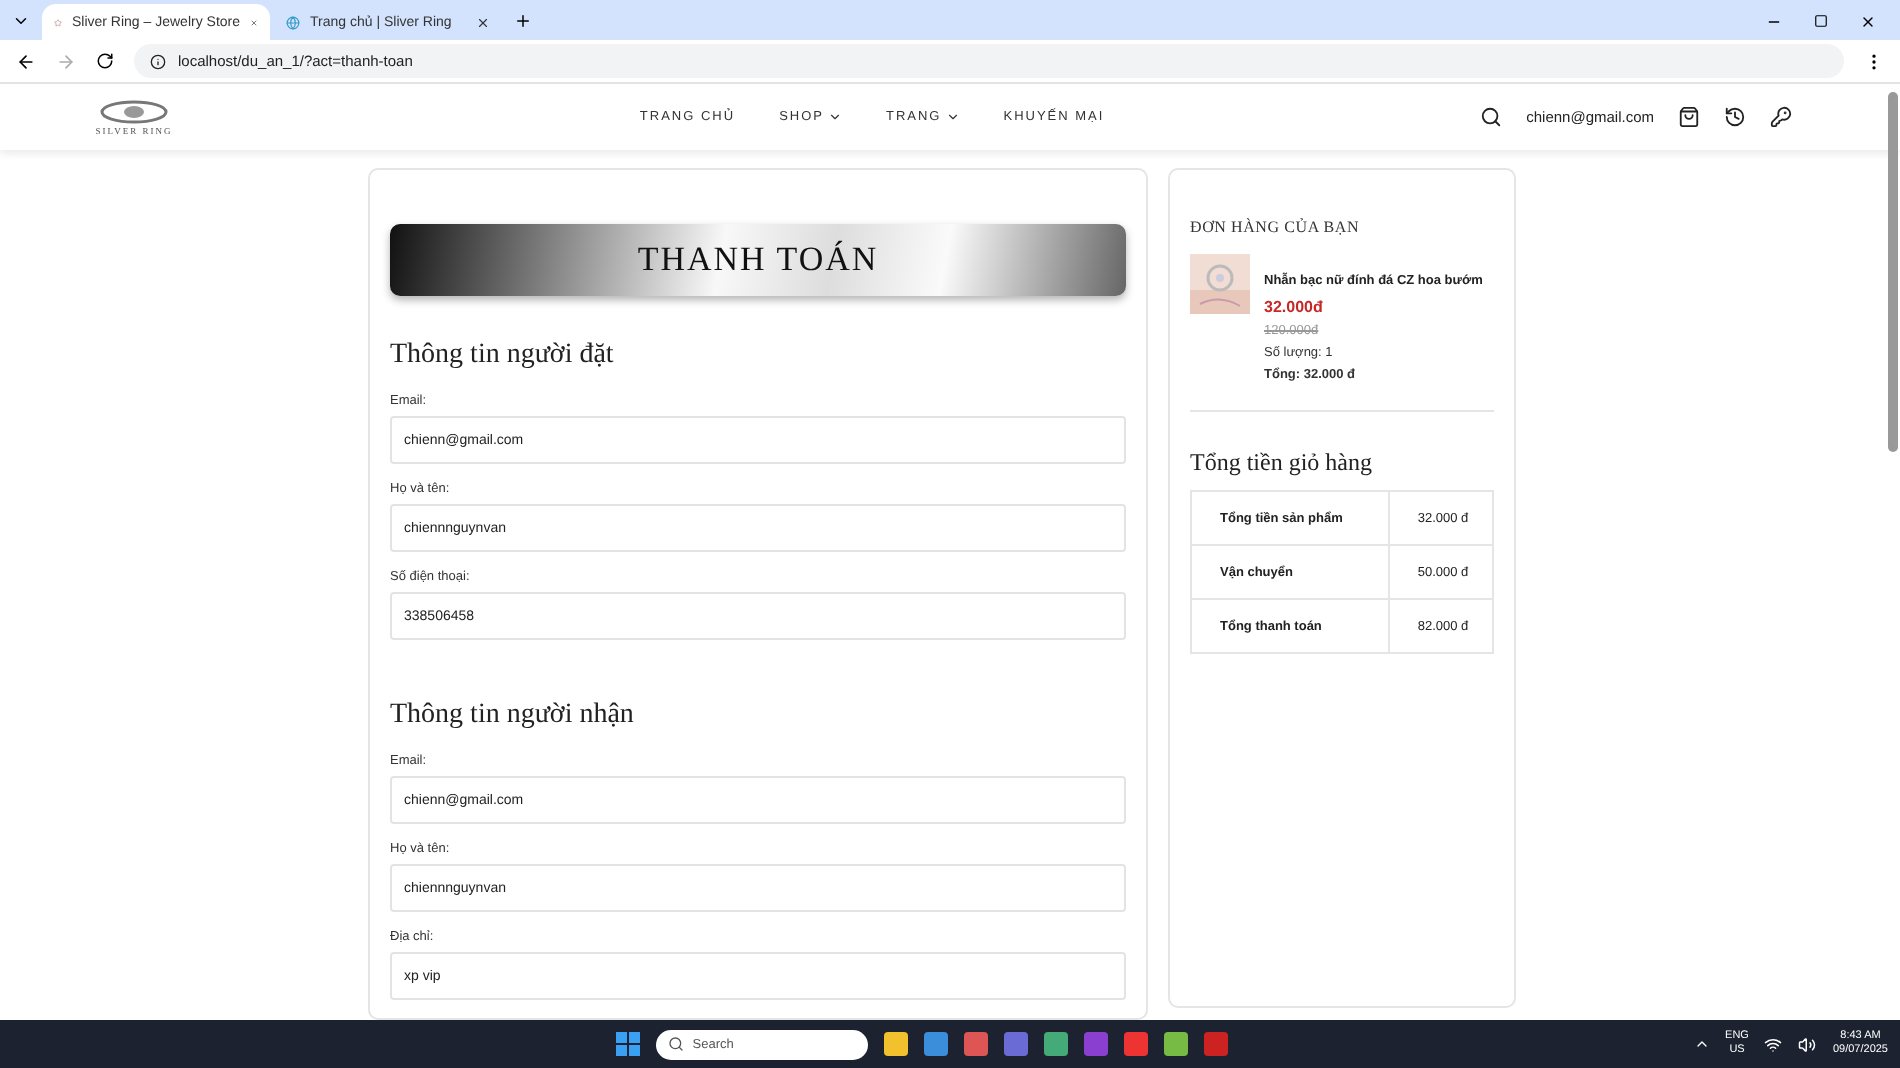 The height and width of the screenshot is (1068, 1900). I want to click on section-title: Thông tin người nhận, so click(513, 716).